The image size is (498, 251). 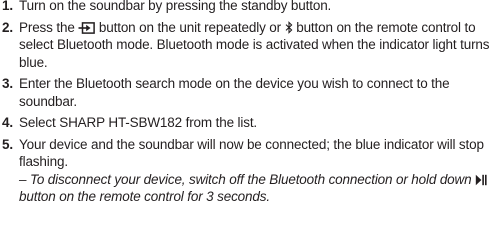 What do you see at coordinates (138, 122) in the screenshot?
I see `step-text: Select SHARP HT-SBW182 from the list.` at bounding box center [138, 122].